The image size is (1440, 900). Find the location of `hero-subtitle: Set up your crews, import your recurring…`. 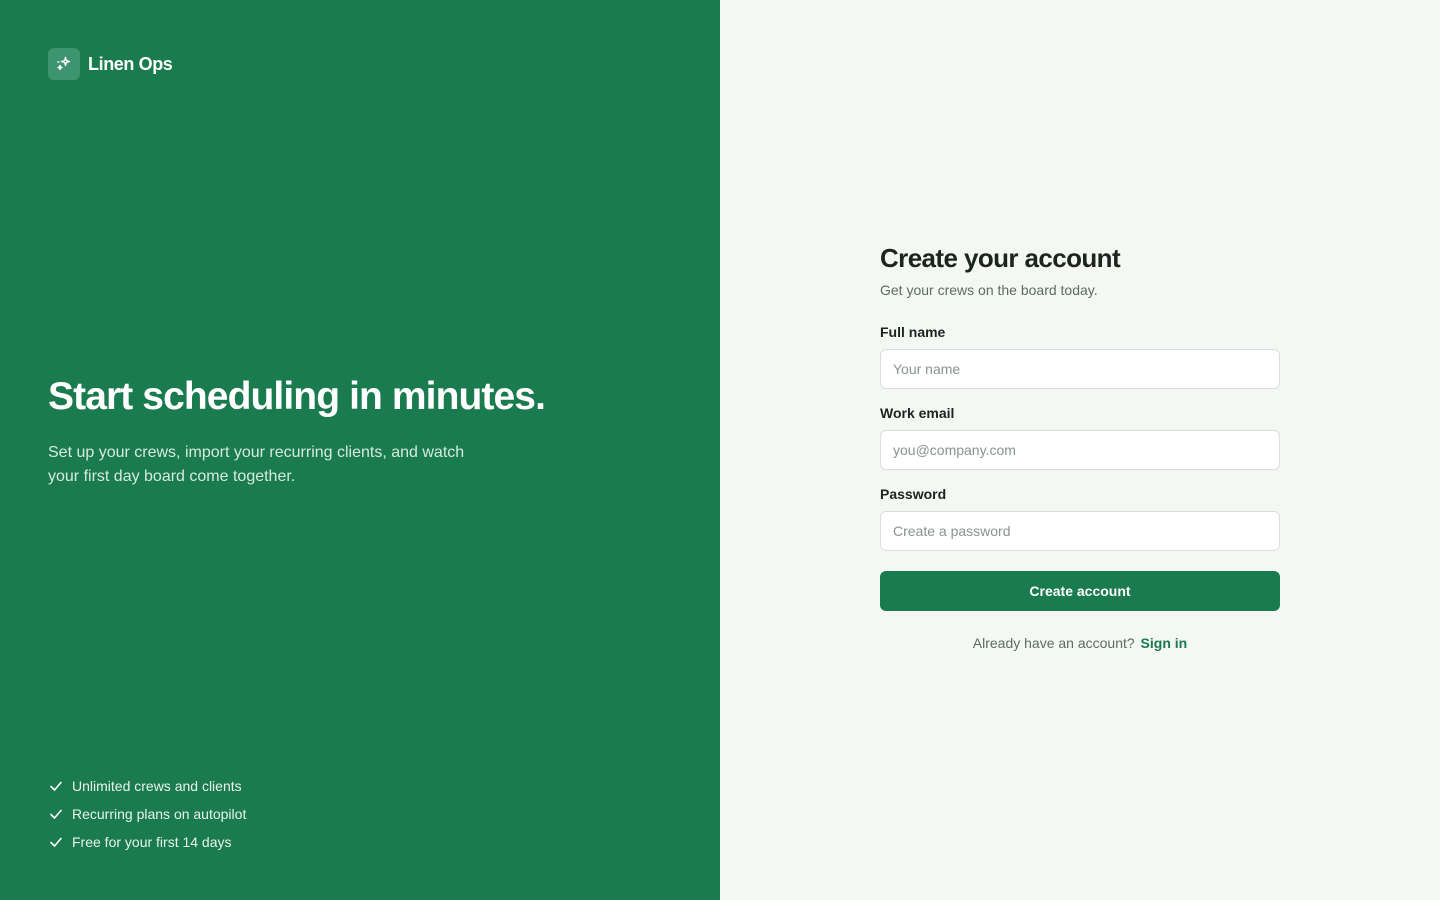

hero-subtitle: Set up your crews, import your recurring… is located at coordinates (256, 464).